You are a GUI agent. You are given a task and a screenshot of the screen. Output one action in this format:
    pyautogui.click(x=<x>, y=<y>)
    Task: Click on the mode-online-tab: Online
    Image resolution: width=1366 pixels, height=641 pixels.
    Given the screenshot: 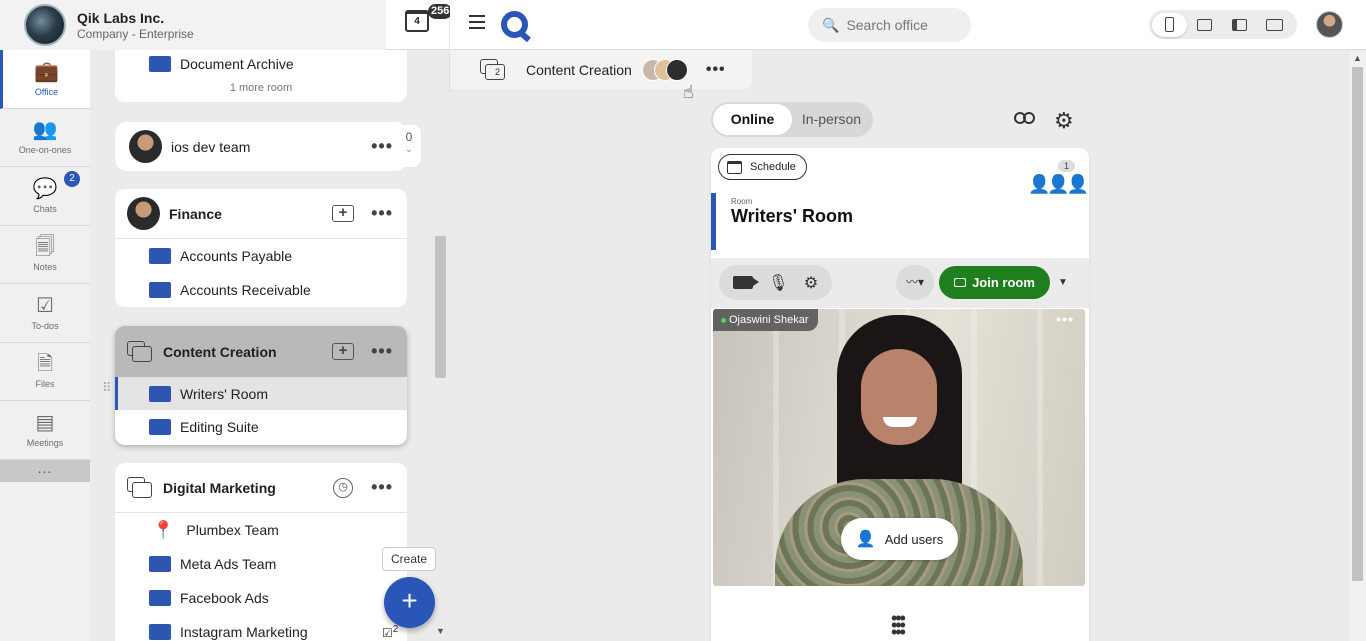 What is the action you would take?
    pyautogui.click(x=752, y=119)
    